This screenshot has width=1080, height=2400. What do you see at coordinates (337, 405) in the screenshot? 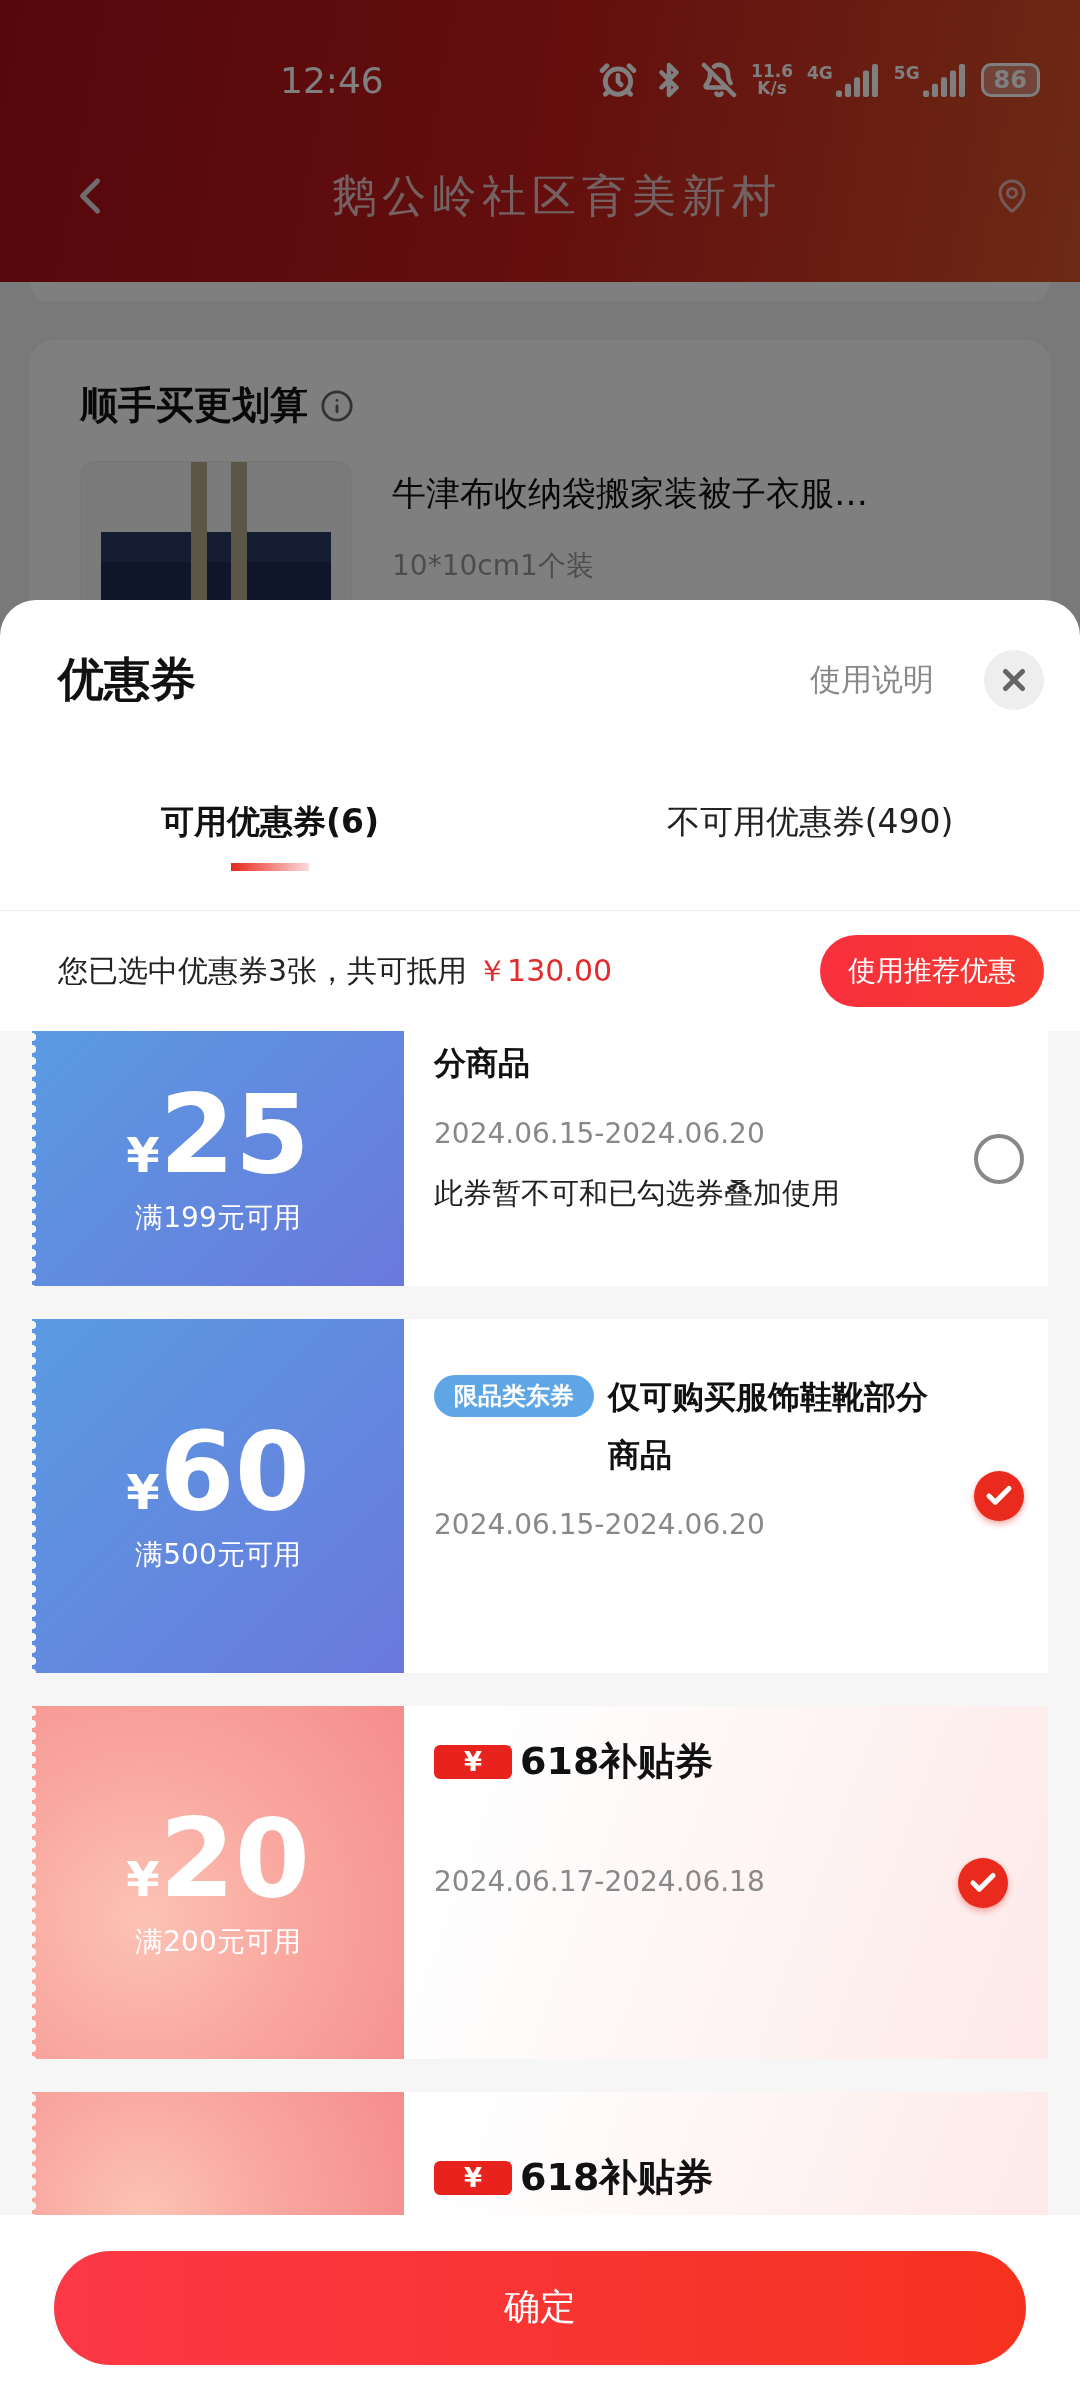
I see `info-icon` at bounding box center [337, 405].